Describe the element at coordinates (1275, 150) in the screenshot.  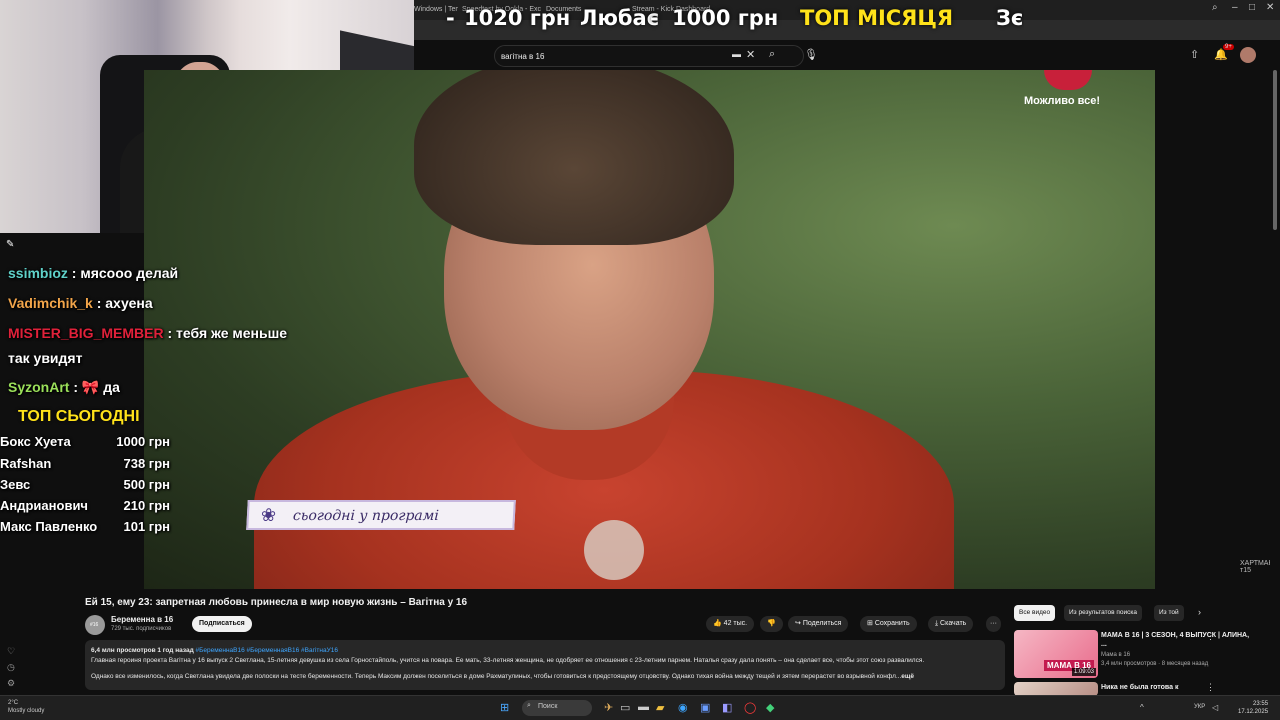
I see `scrollbar-thumb` at that location.